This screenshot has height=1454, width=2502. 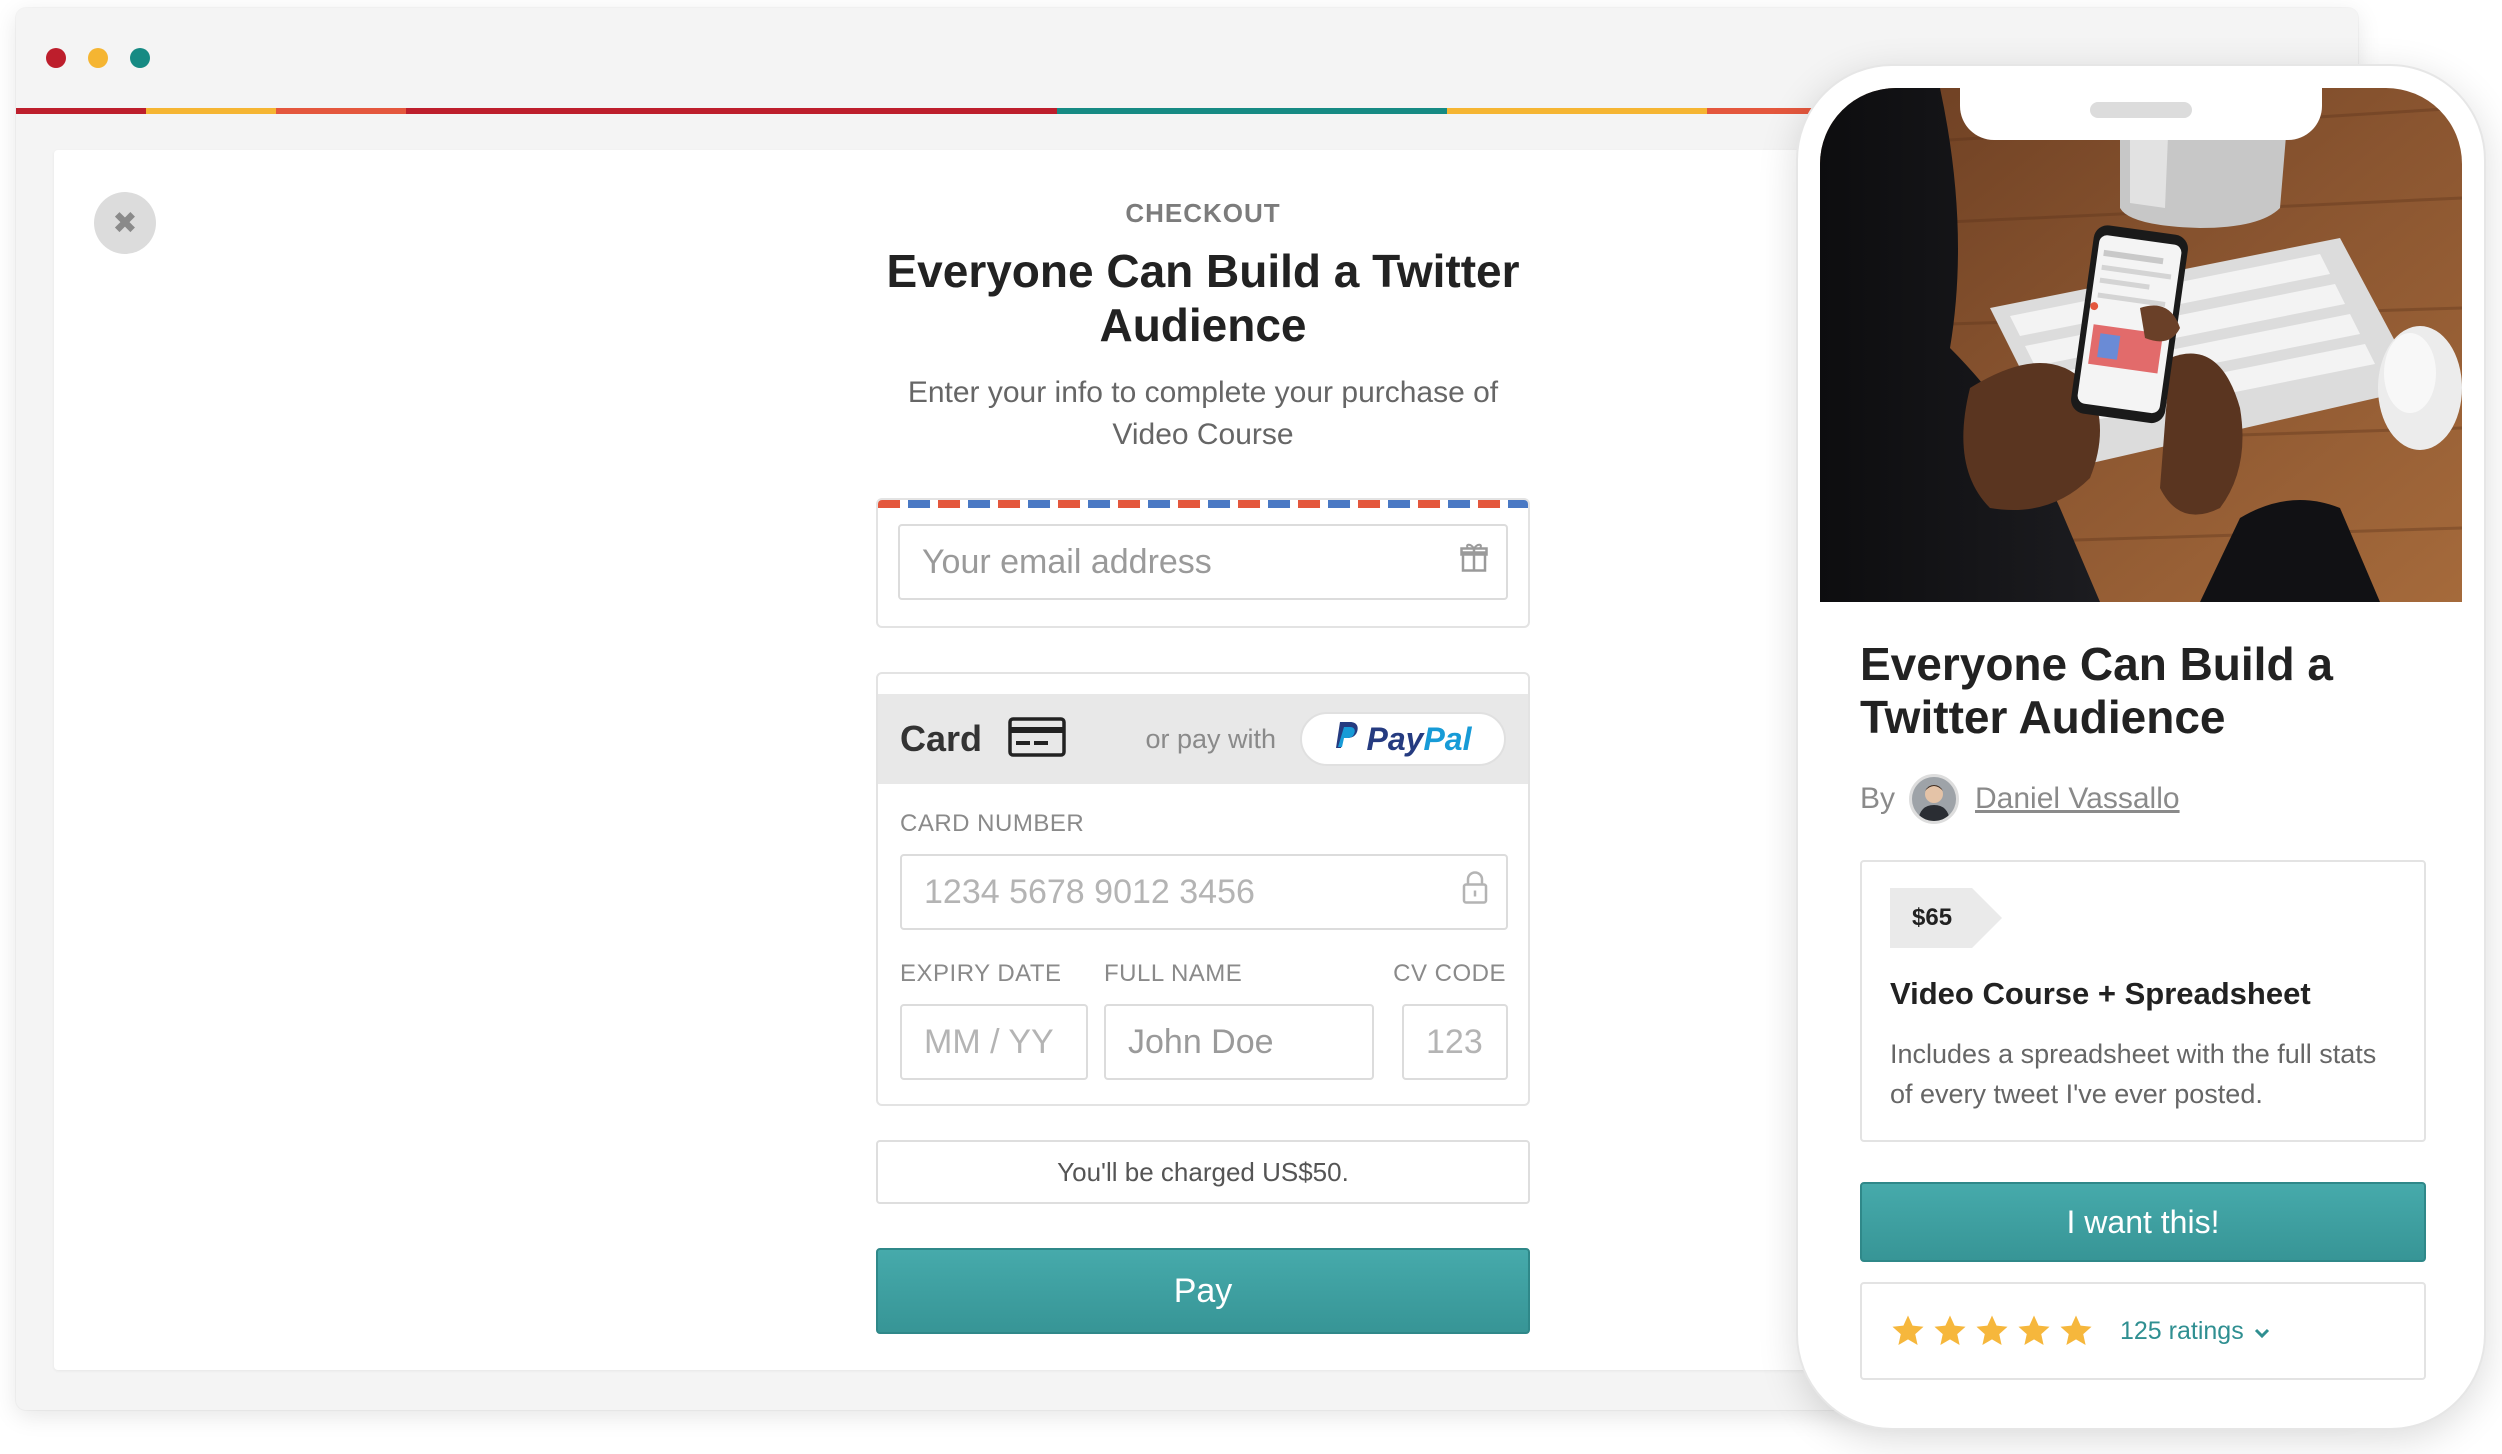 What do you see at coordinates (2100, 993) in the screenshot?
I see `offer-name: Video Course + Spreadsheet` at bounding box center [2100, 993].